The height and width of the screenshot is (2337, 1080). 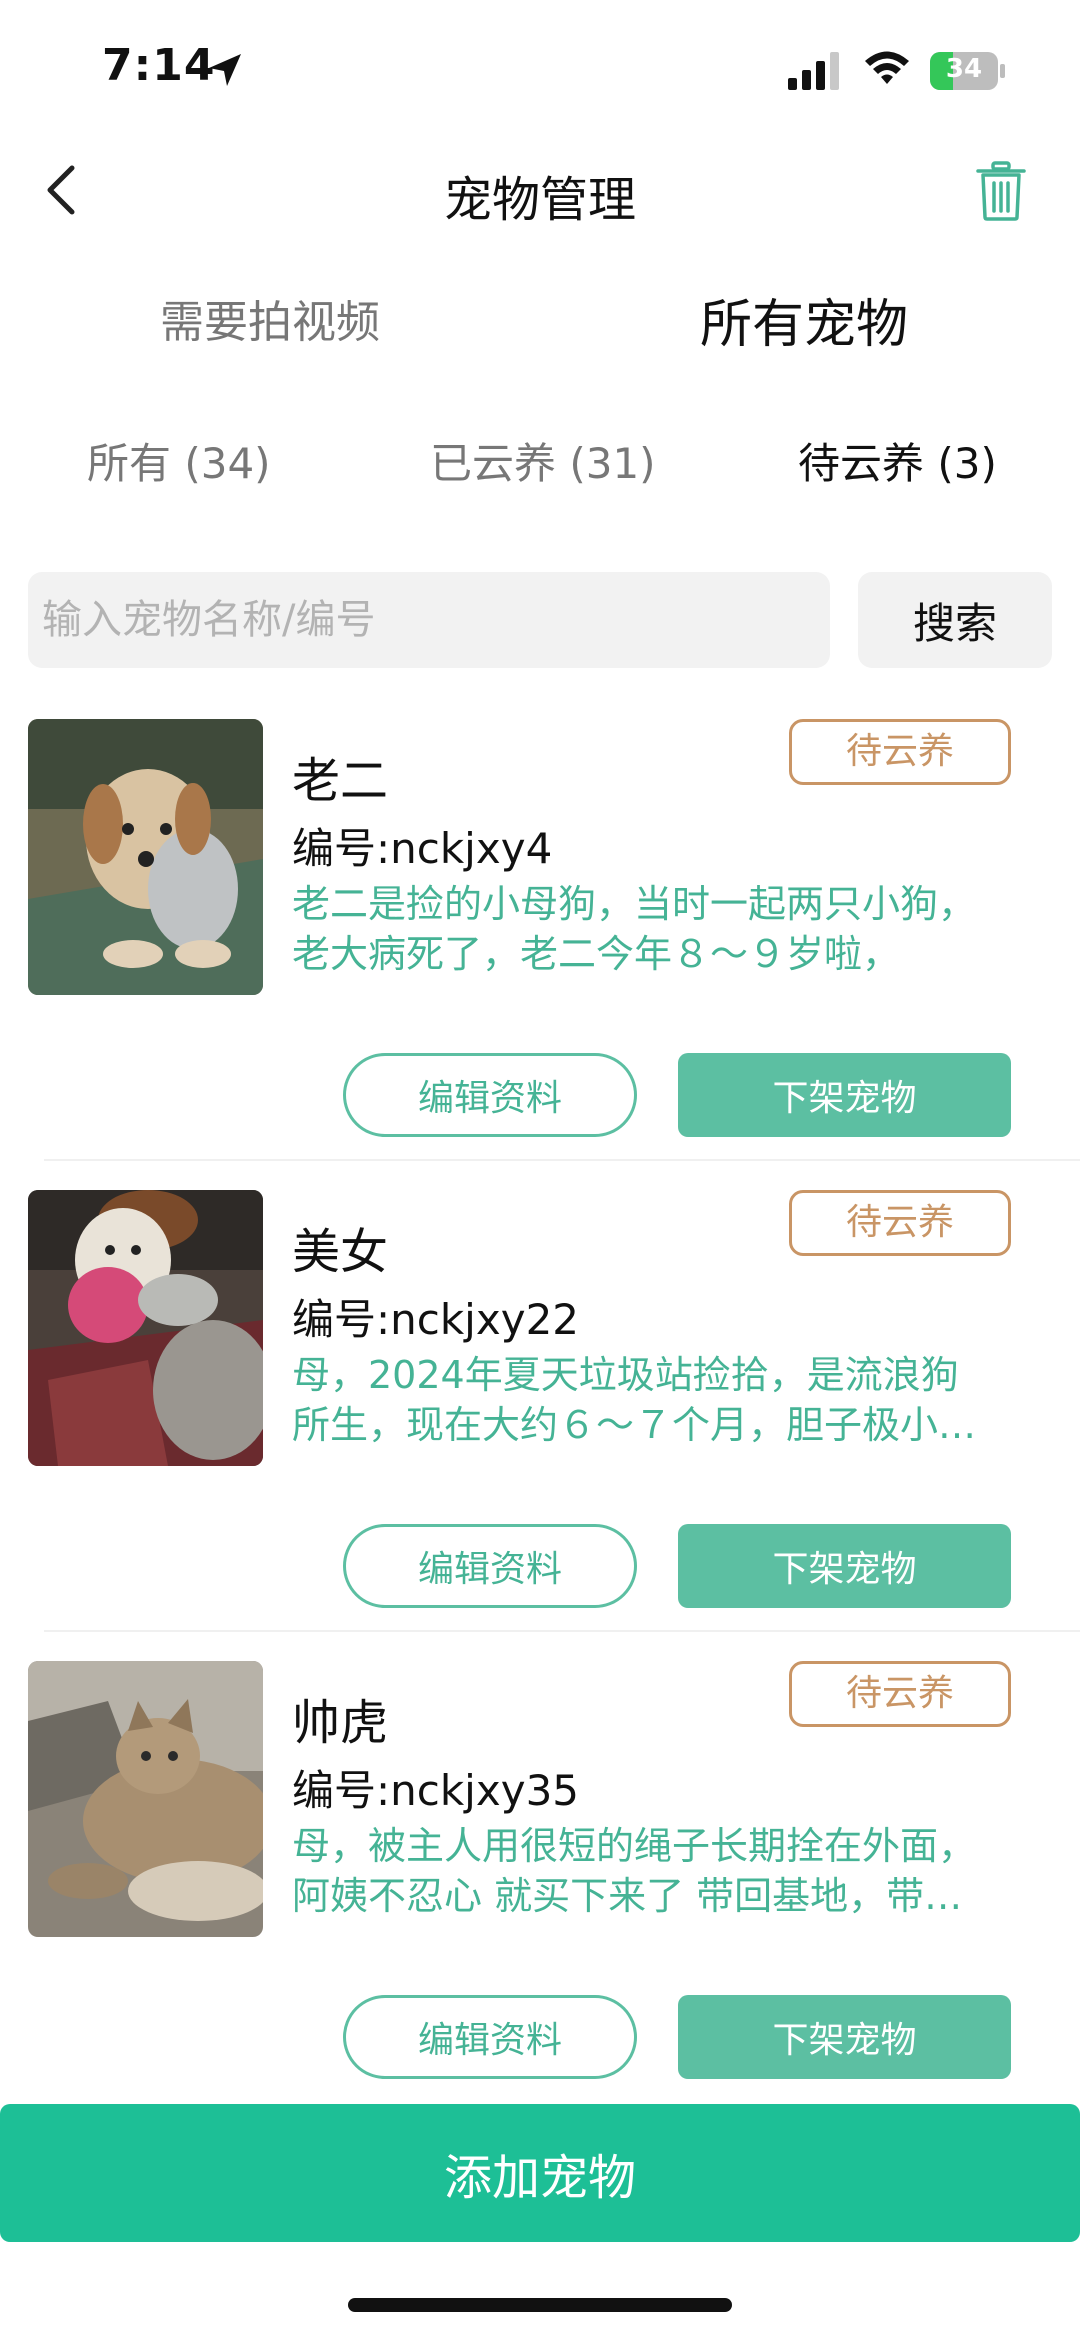 I want to click on pet-name: 帅虎, so click(x=340, y=1723).